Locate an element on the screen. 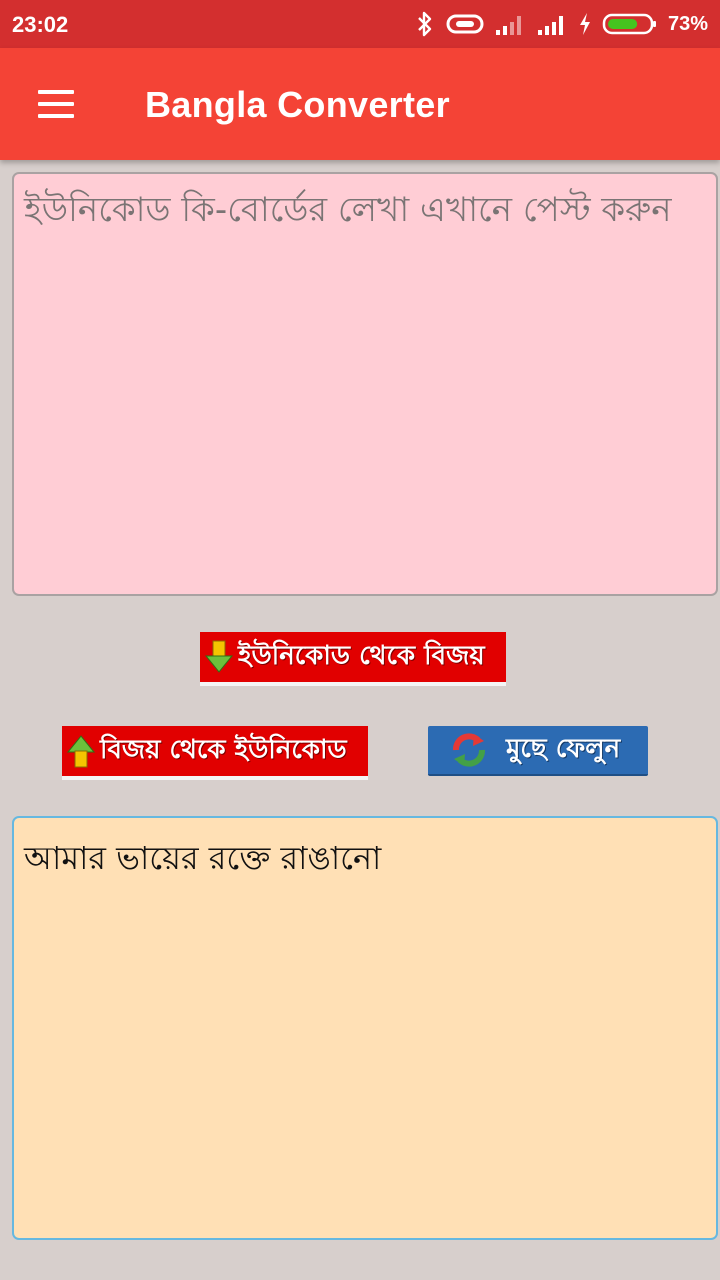 The height and width of the screenshot is (1280, 720). app-bar: Bangla Converter is located at coordinates (360, 104).